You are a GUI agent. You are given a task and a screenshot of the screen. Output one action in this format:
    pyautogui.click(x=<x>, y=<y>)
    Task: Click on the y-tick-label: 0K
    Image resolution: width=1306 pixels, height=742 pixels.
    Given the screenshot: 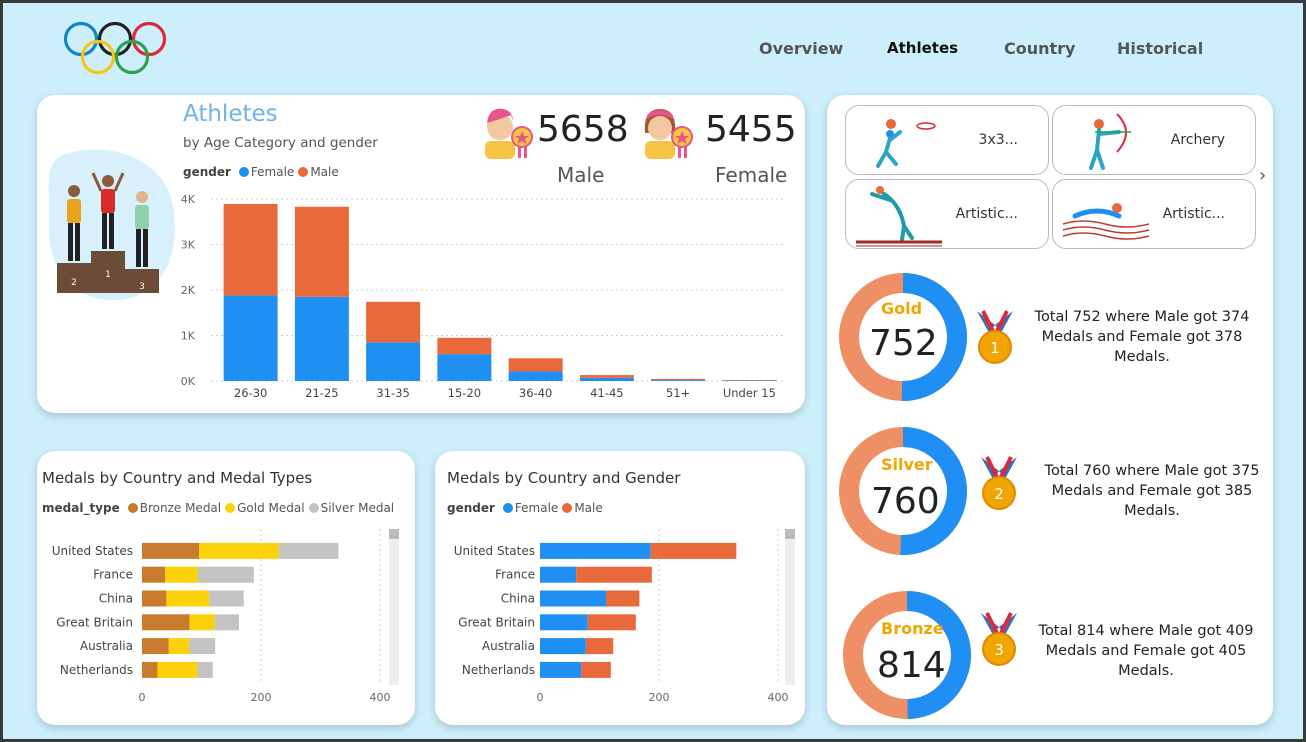 What is the action you would take?
    pyautogui.click(x=188, y=381)
    